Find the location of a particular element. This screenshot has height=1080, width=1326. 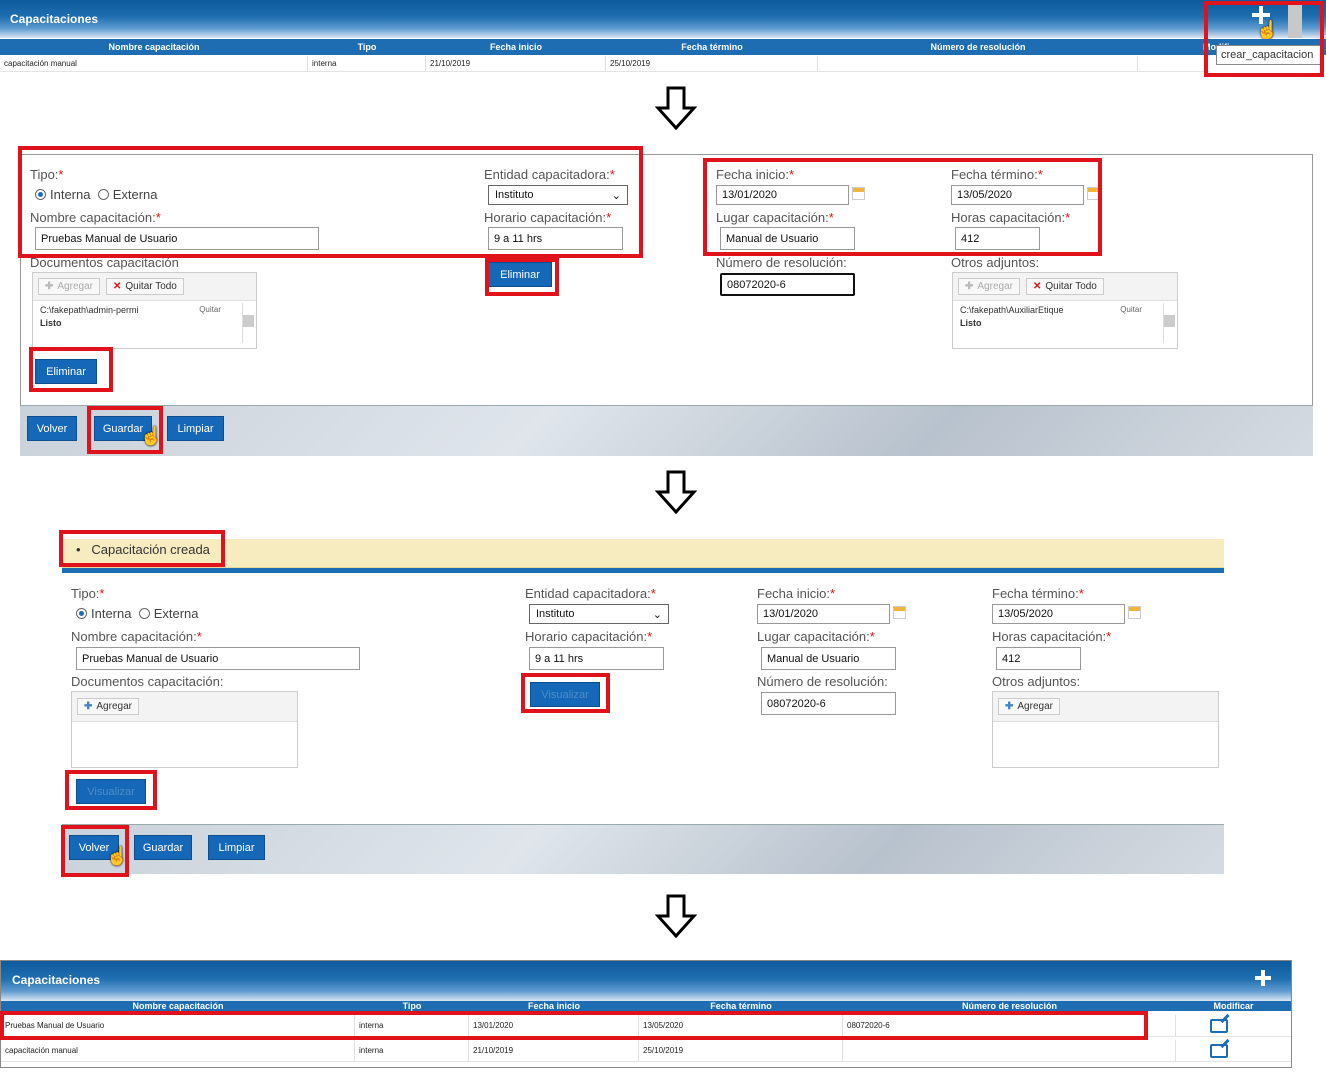

fecha-termino-label: Fecha término:* is located at coordinates (1038, 593).